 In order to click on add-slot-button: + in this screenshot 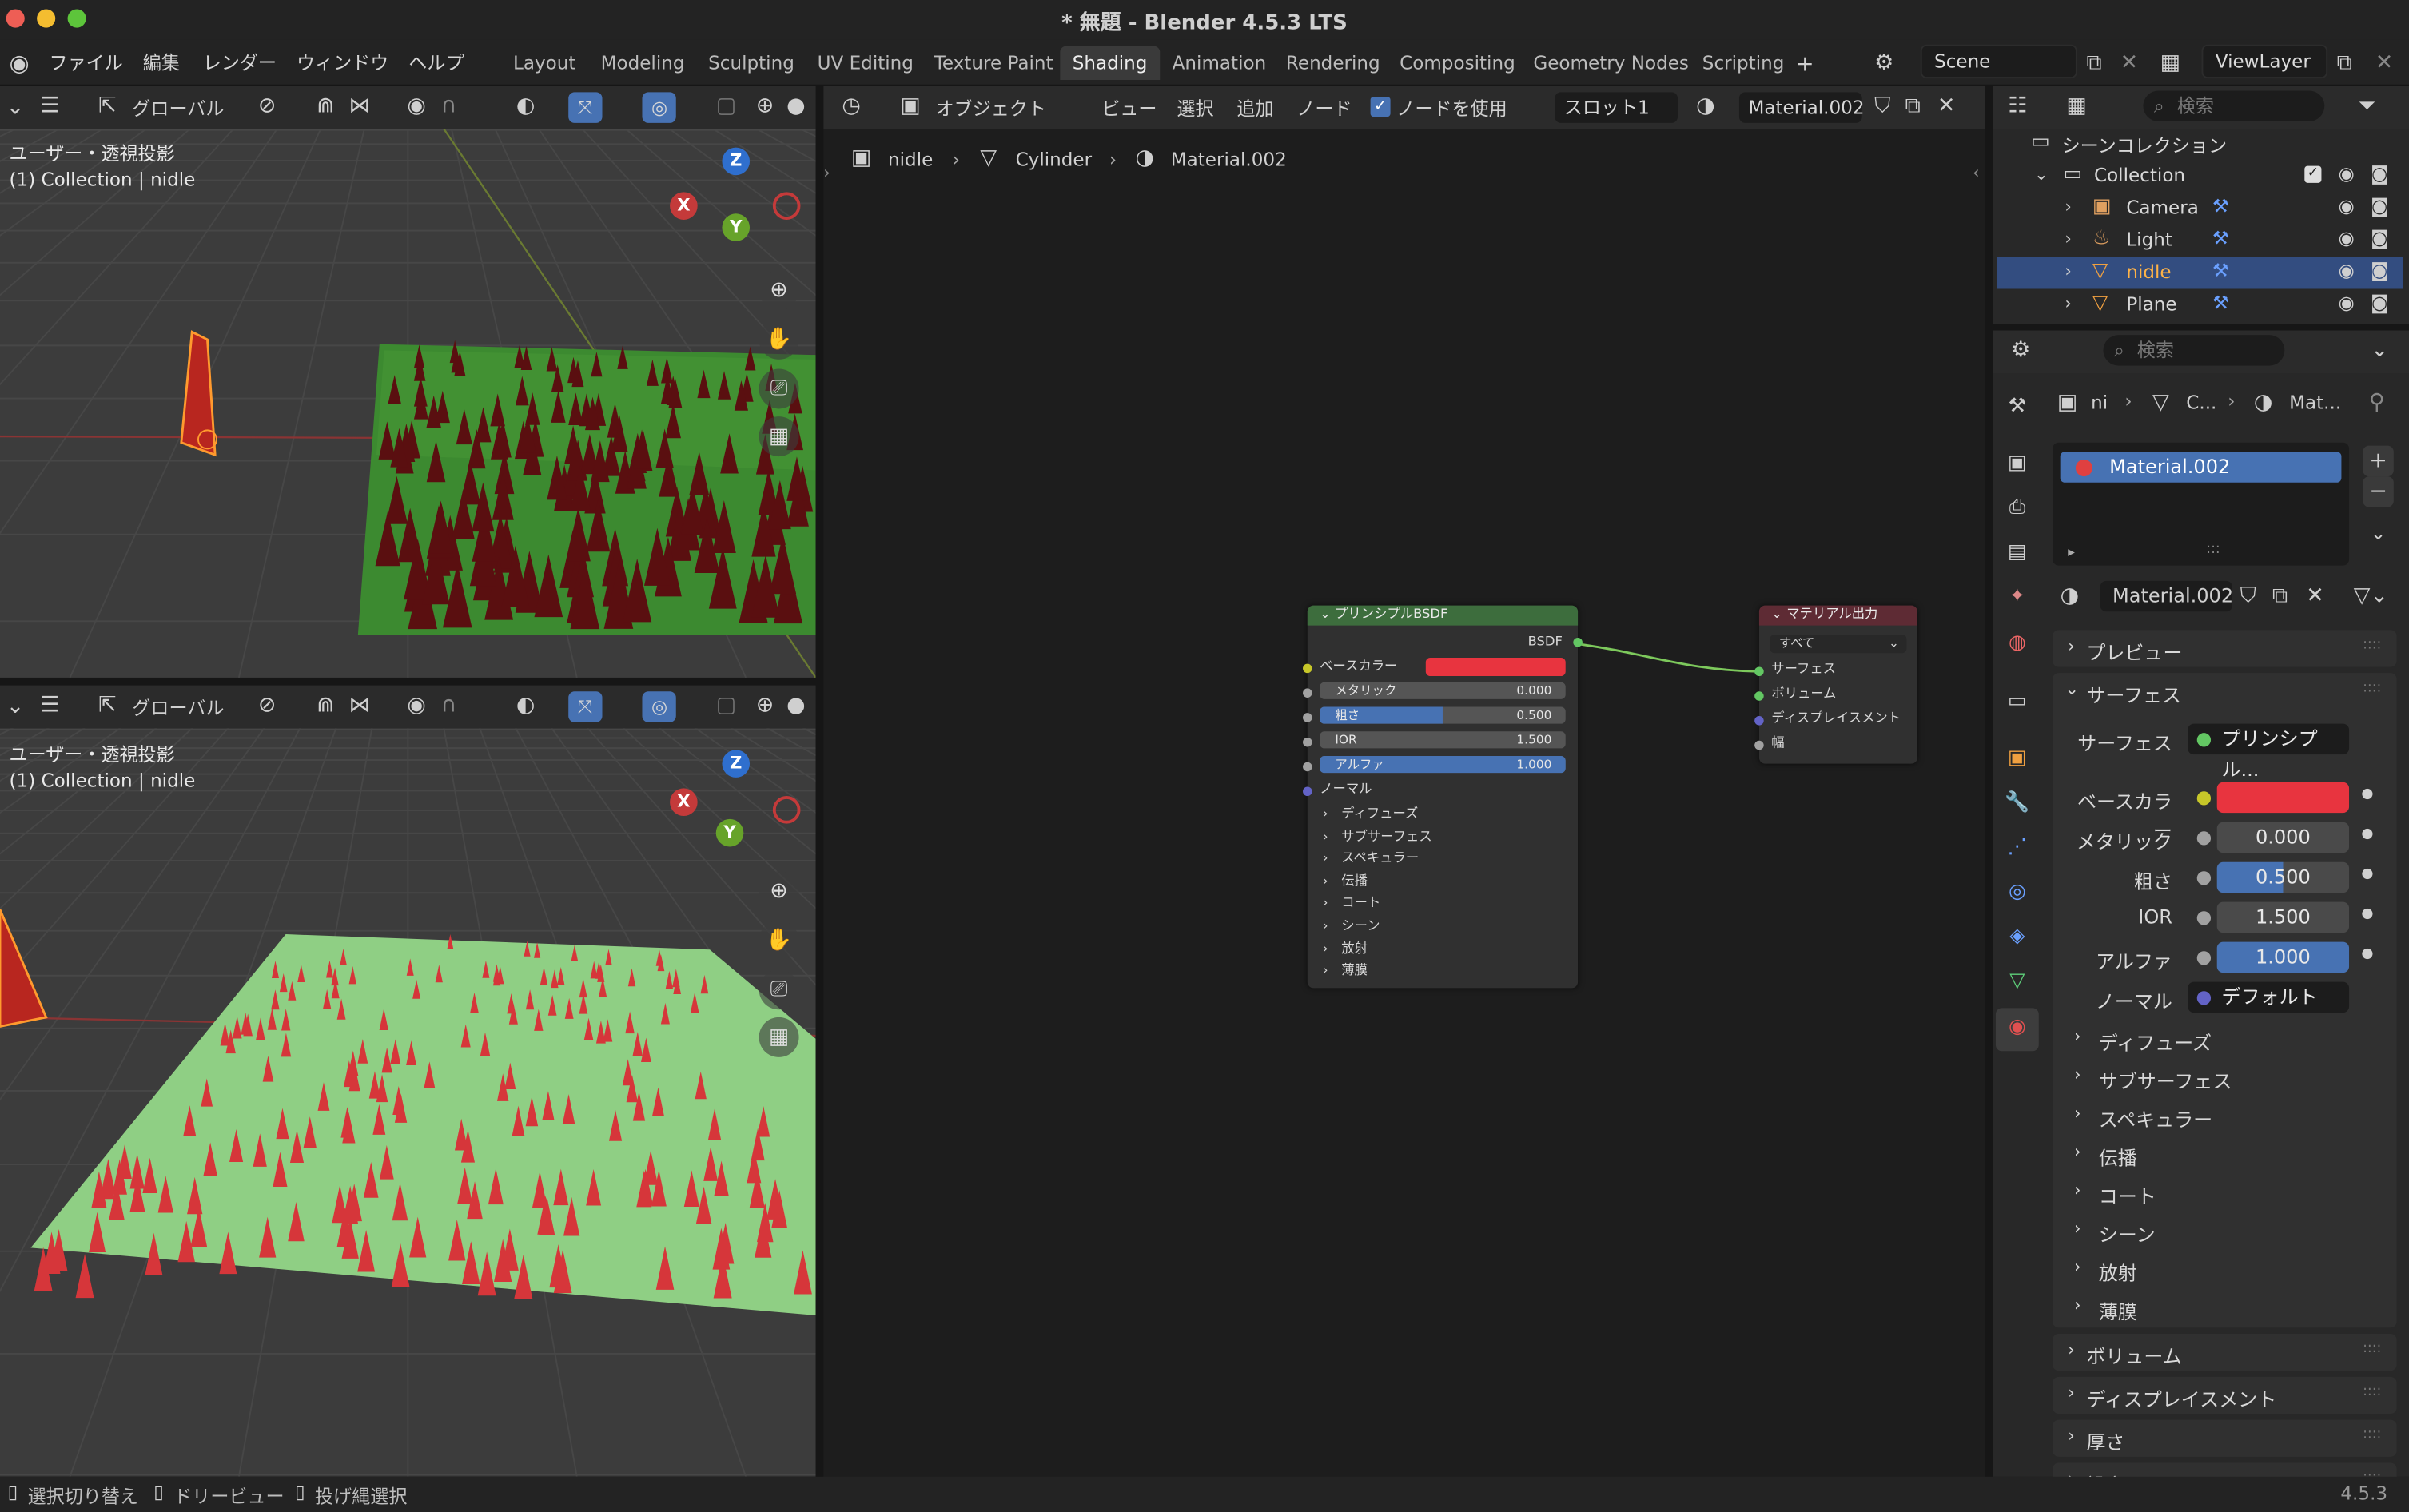, I will do `click(2378, 461)`.